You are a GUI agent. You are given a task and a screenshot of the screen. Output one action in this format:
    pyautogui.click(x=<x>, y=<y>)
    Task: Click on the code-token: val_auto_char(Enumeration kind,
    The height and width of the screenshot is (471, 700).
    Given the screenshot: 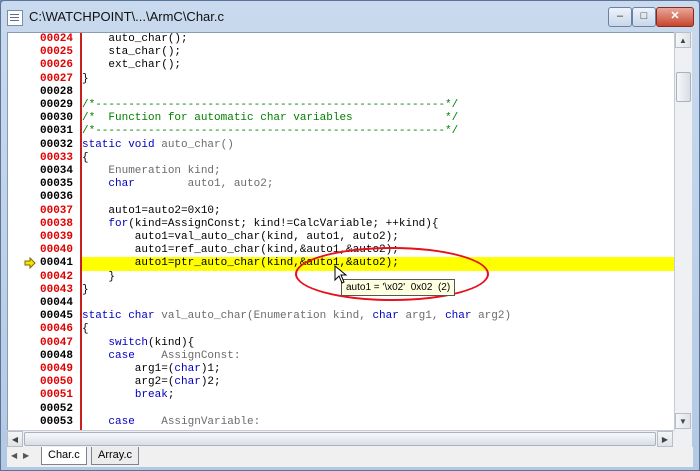 What is the action you would take?
    pyautogui.click(x=267, y=316)
    